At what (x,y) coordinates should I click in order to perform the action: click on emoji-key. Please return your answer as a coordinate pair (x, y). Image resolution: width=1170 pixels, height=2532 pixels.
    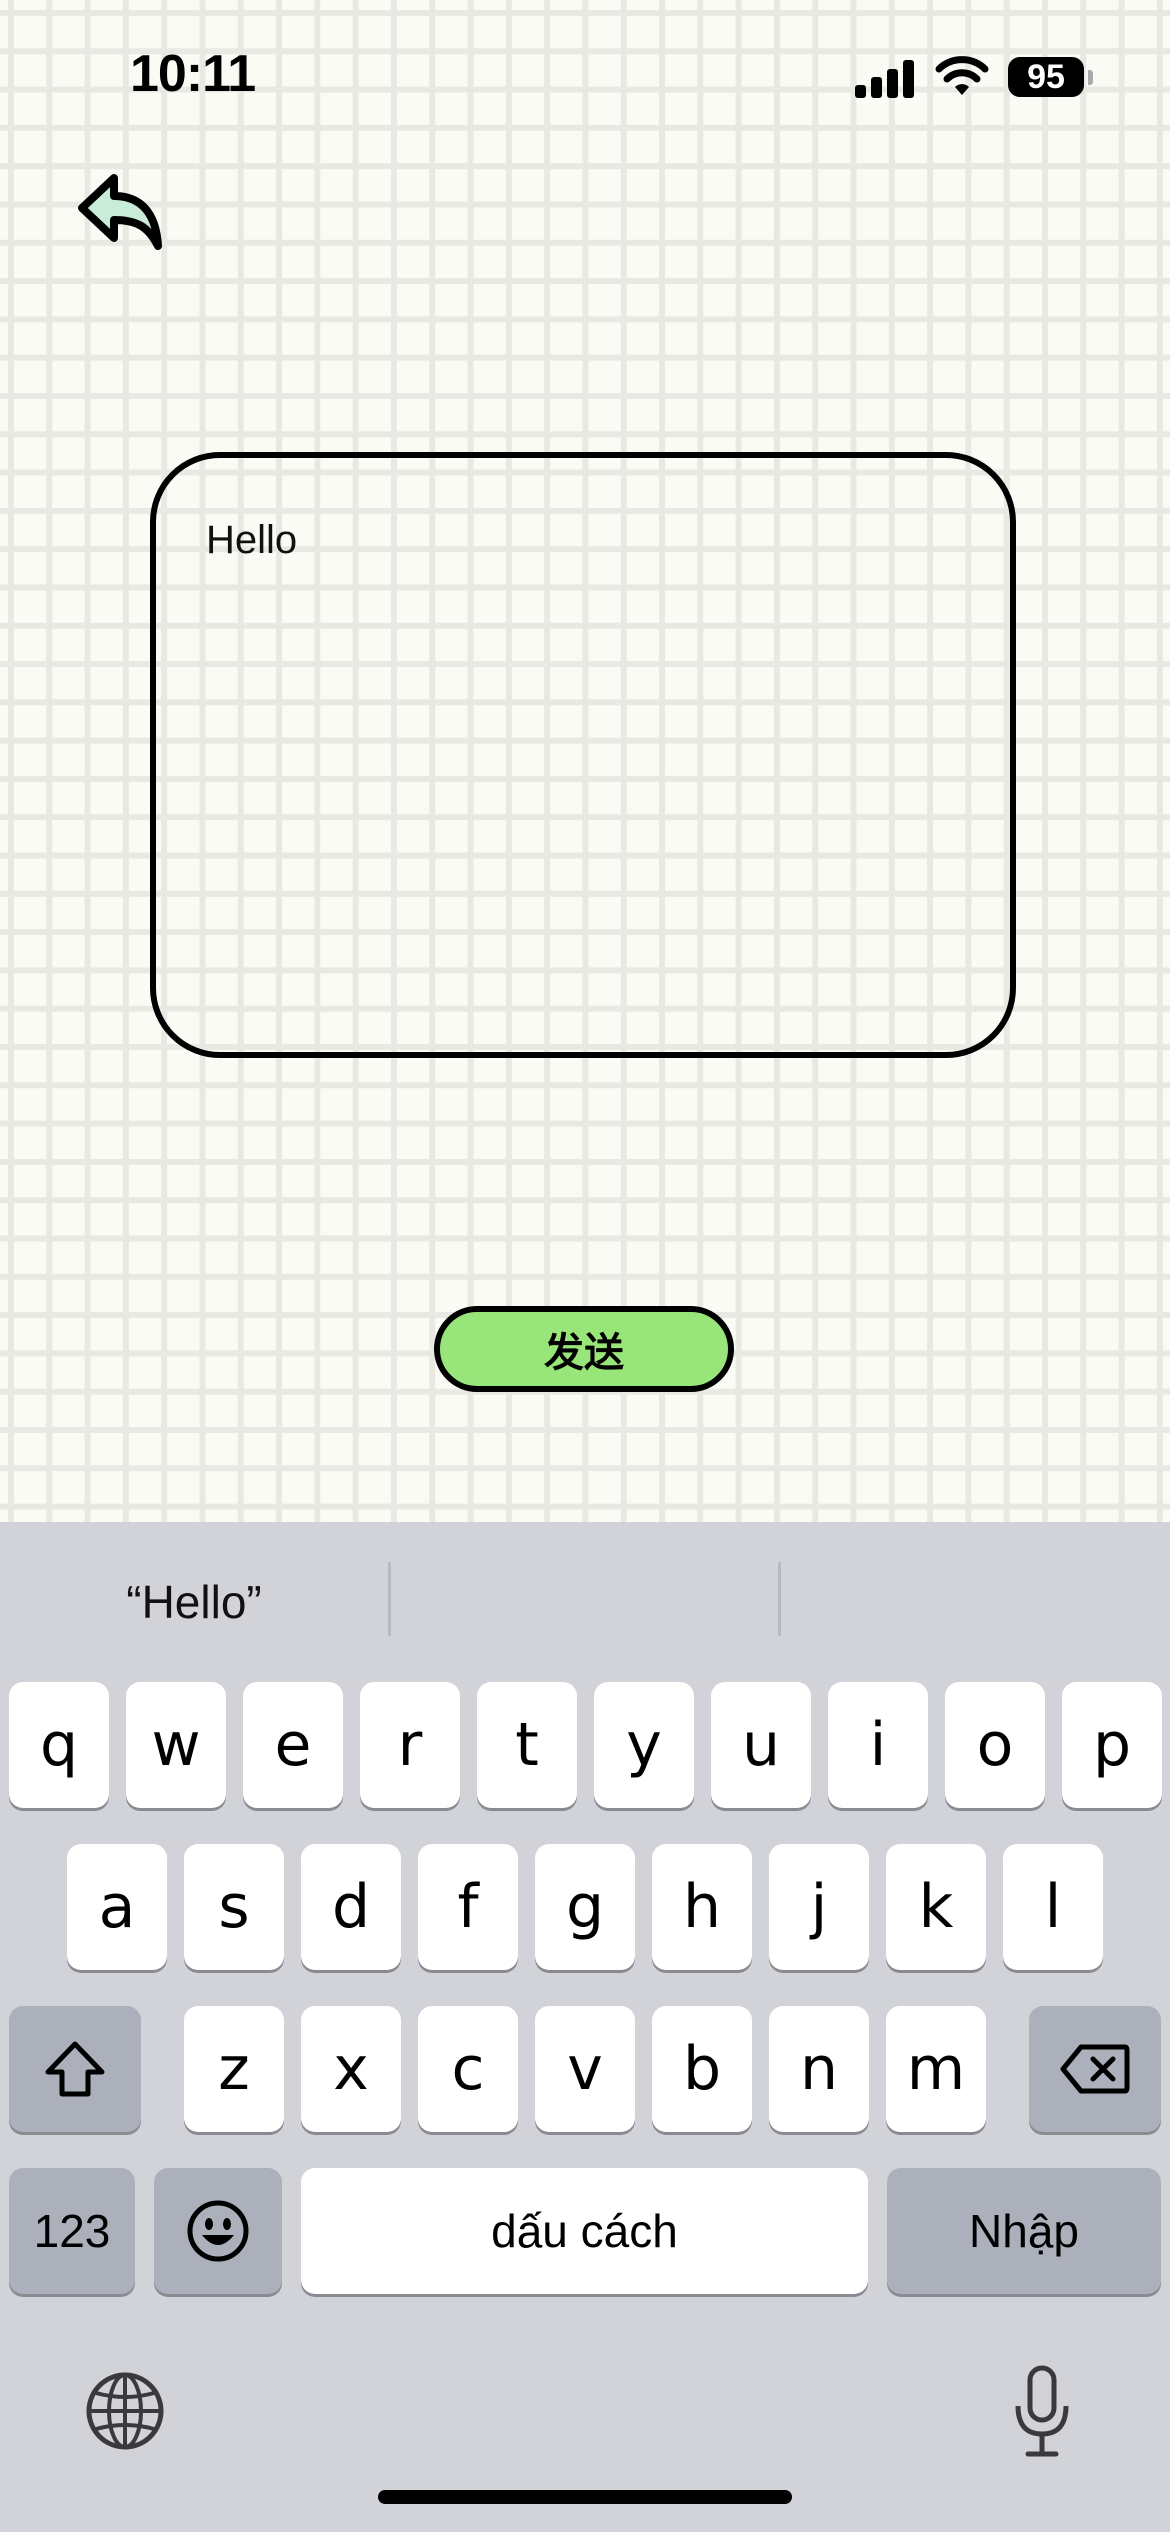
    Looking at the image, I should click on (218, 2231).